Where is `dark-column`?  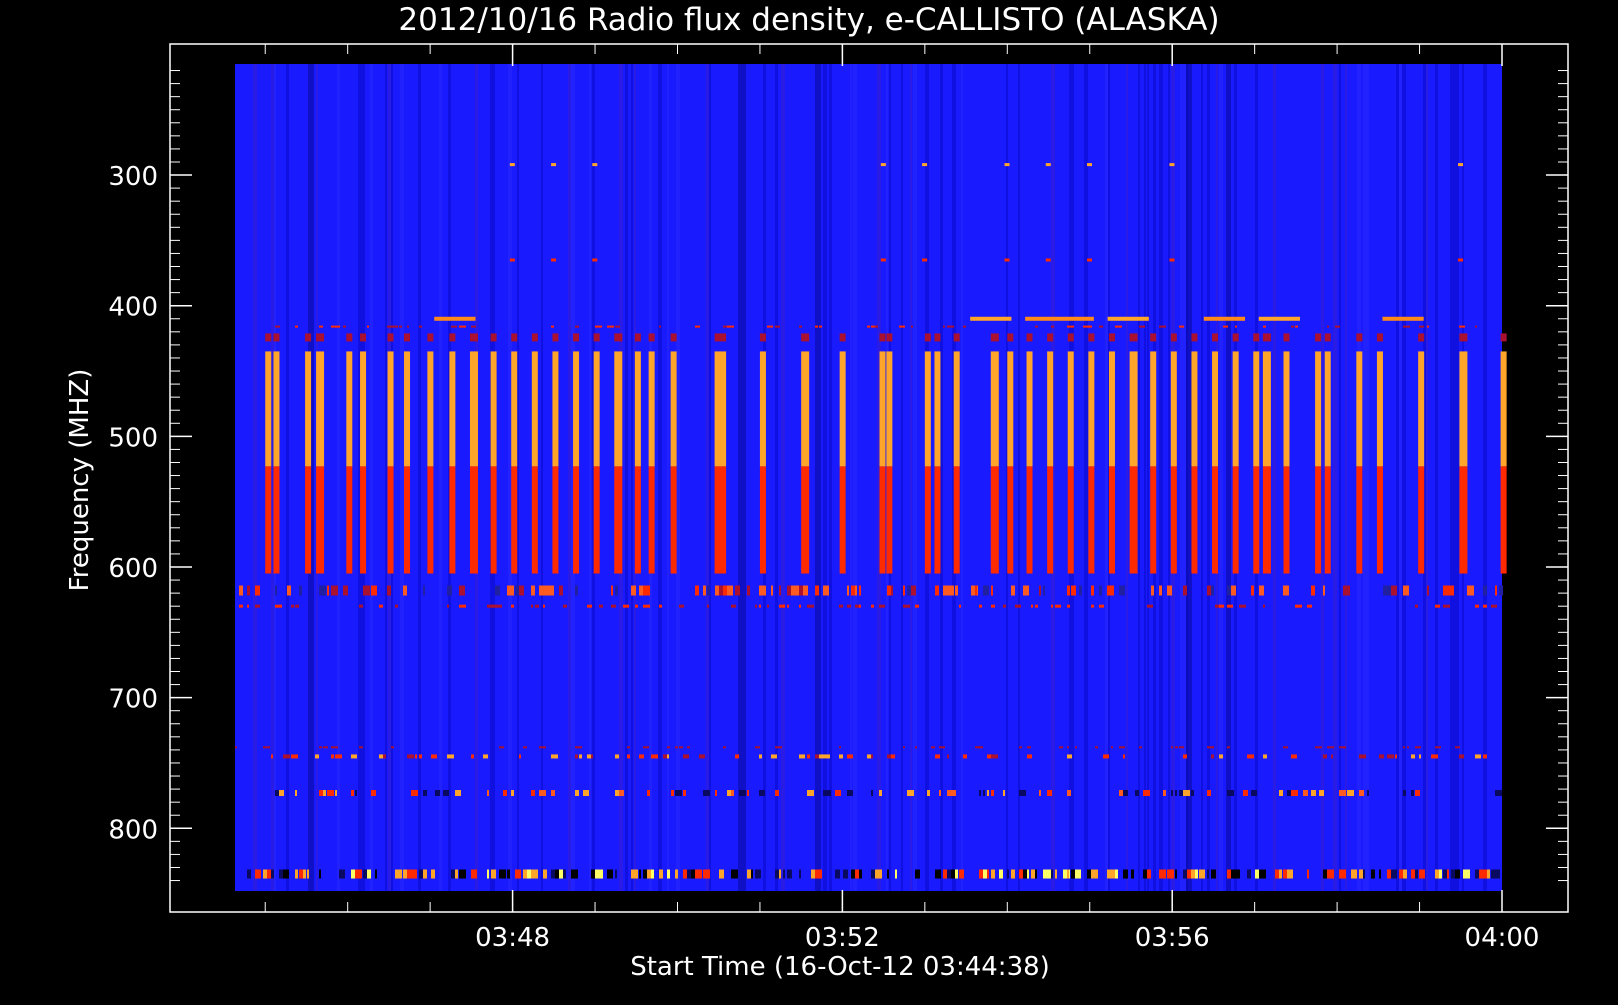
dark-column is located at coordinates (1228, 477).